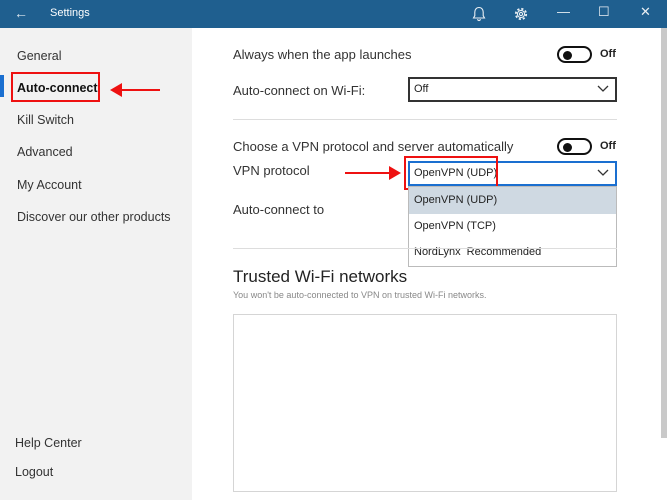  What do you see at coordinates (563, 11) in the screenshot?
I see `minimize-button: —` at bounding box center [563, 11].